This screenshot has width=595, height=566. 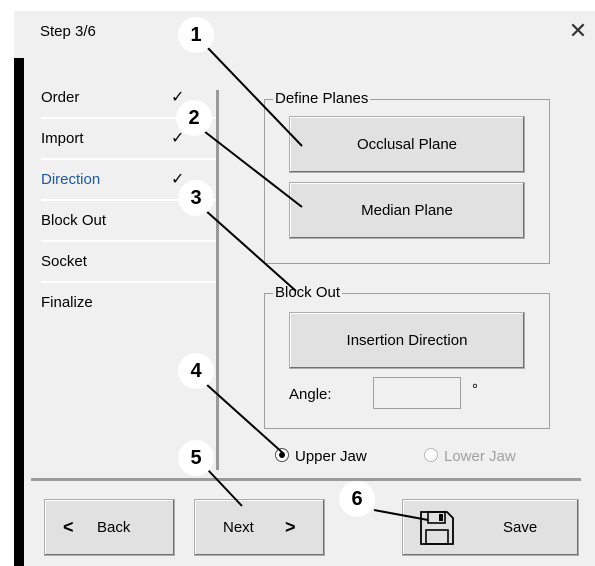 What do you see at coordinates (196, 458) in the screenshot?
I see `callout-5: 5` at bounding box center [196, 458].